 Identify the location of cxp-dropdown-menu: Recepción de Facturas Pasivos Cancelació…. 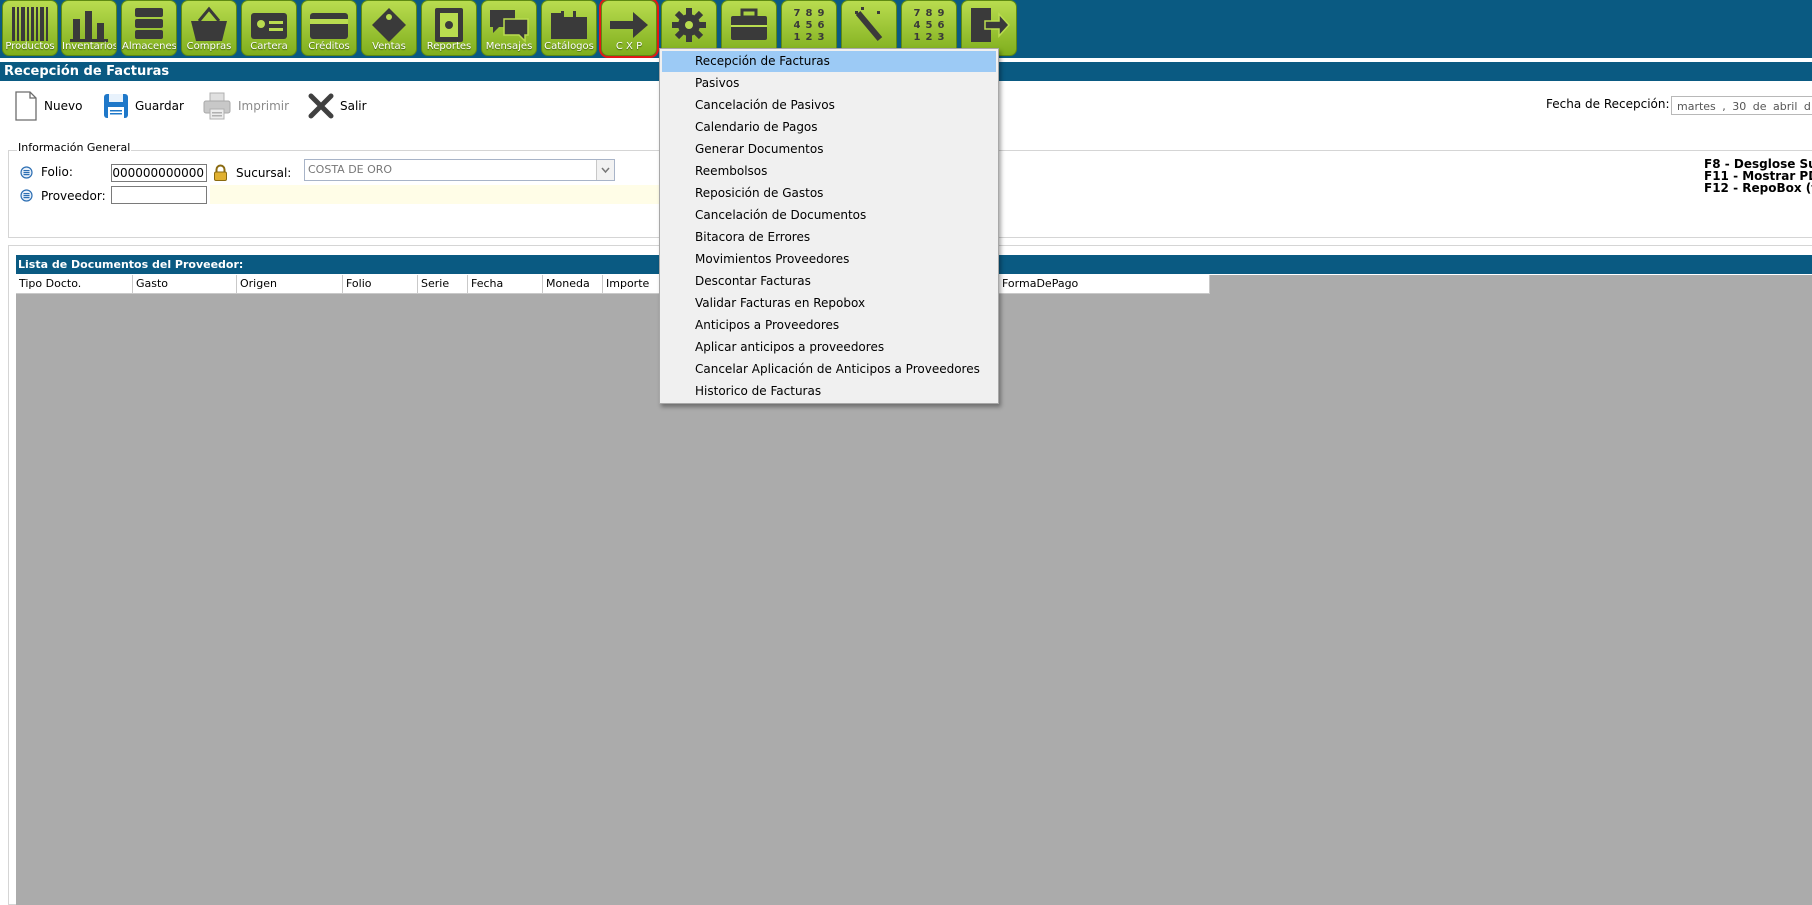
(829, 226).